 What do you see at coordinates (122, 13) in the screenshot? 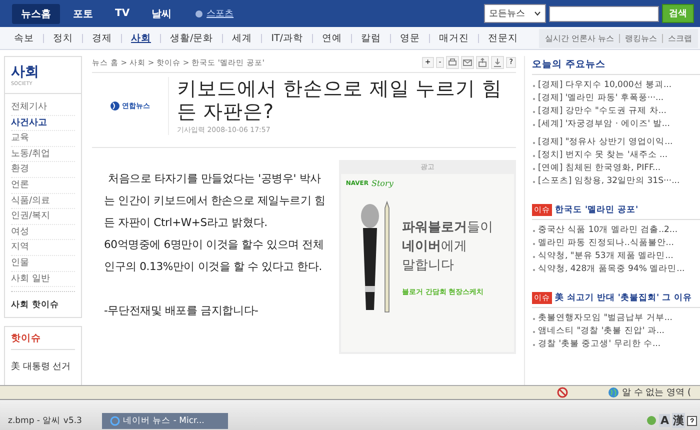
I see `top-tab: TV` at bounding box center [122, 13].